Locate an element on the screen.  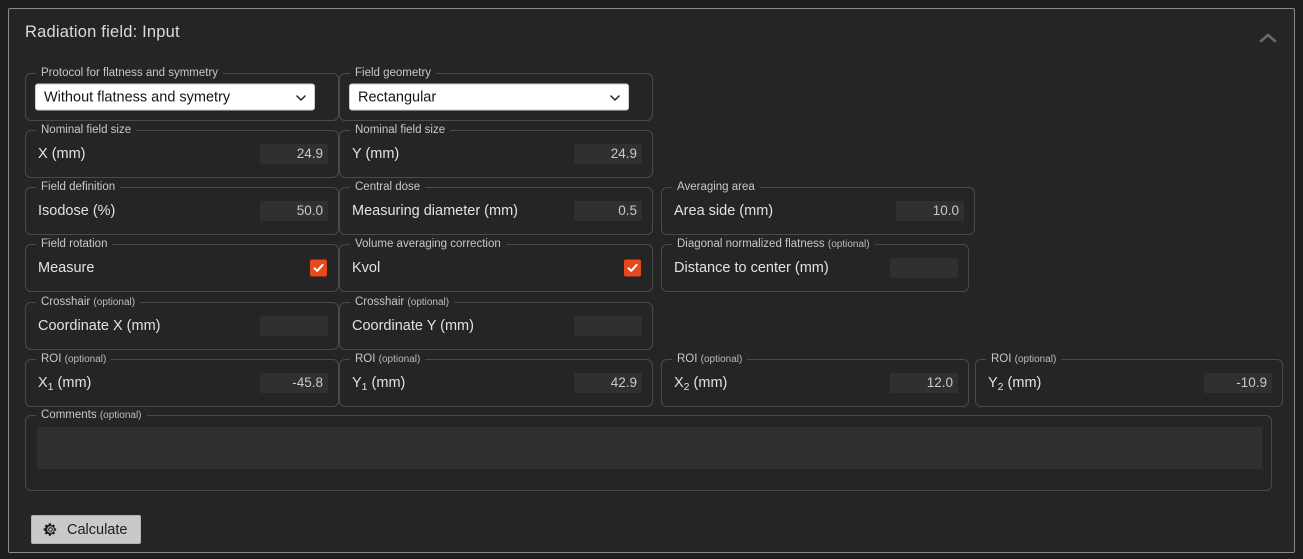
roi-y2-optional-tag: (optional) is located at coordinates (1035, 359).